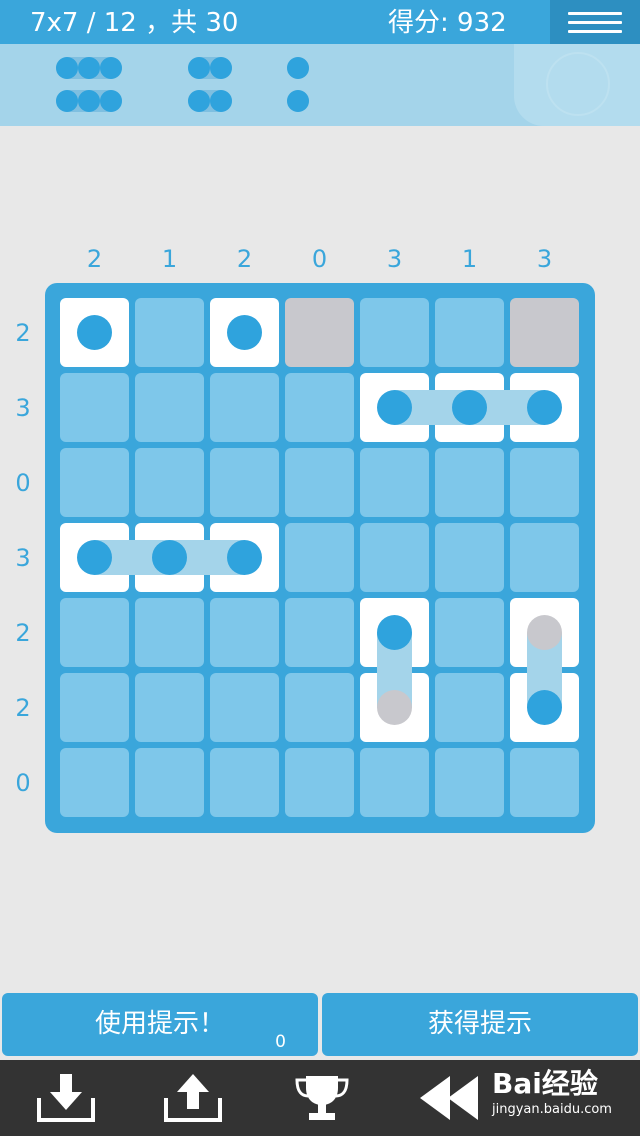 This screenshot has width=640, height=1136. Describe the element at coordinates (545, 1083) in the screenshot. I see `watermark-logo-text: Bai经验` at that location.